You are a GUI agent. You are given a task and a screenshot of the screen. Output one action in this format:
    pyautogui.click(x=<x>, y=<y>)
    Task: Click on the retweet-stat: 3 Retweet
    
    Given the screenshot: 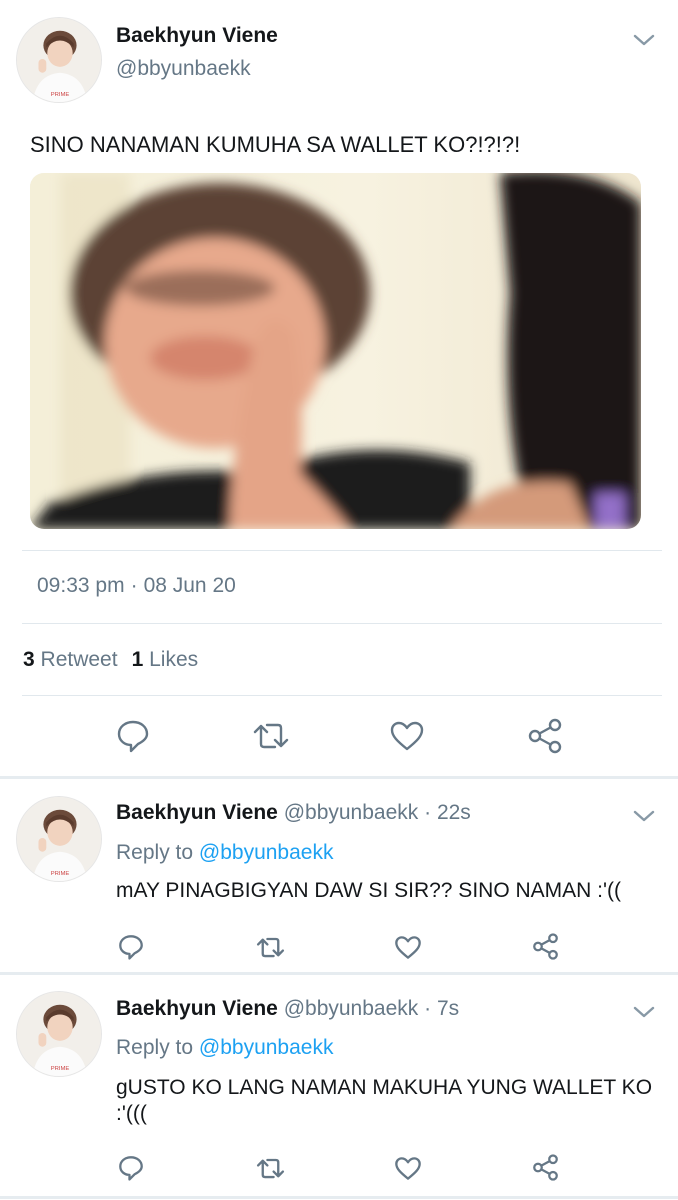 What is the action you would take?
    pyautogui.click(x=70, y=659)
    